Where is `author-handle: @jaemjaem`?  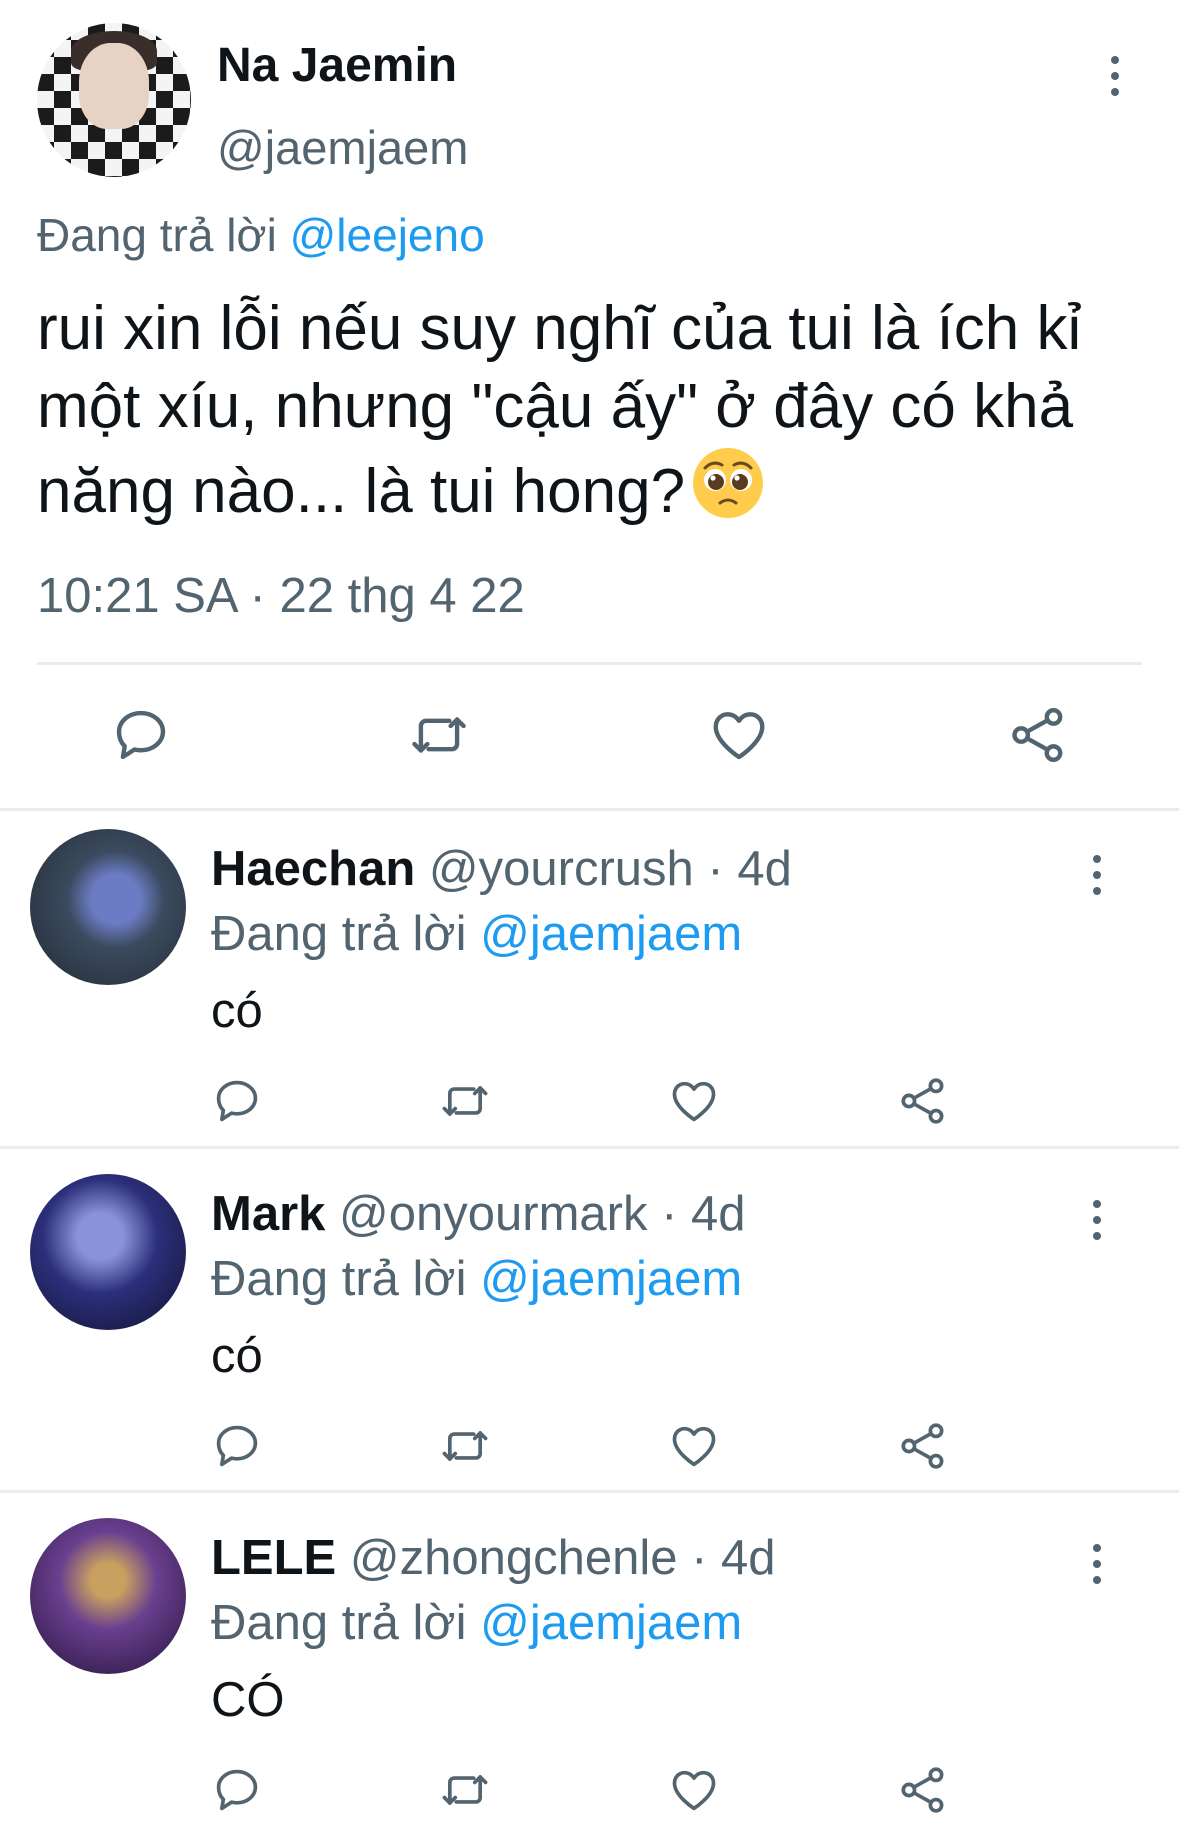 author-handle: @jaemjaem is located at coordinates (342, 147).